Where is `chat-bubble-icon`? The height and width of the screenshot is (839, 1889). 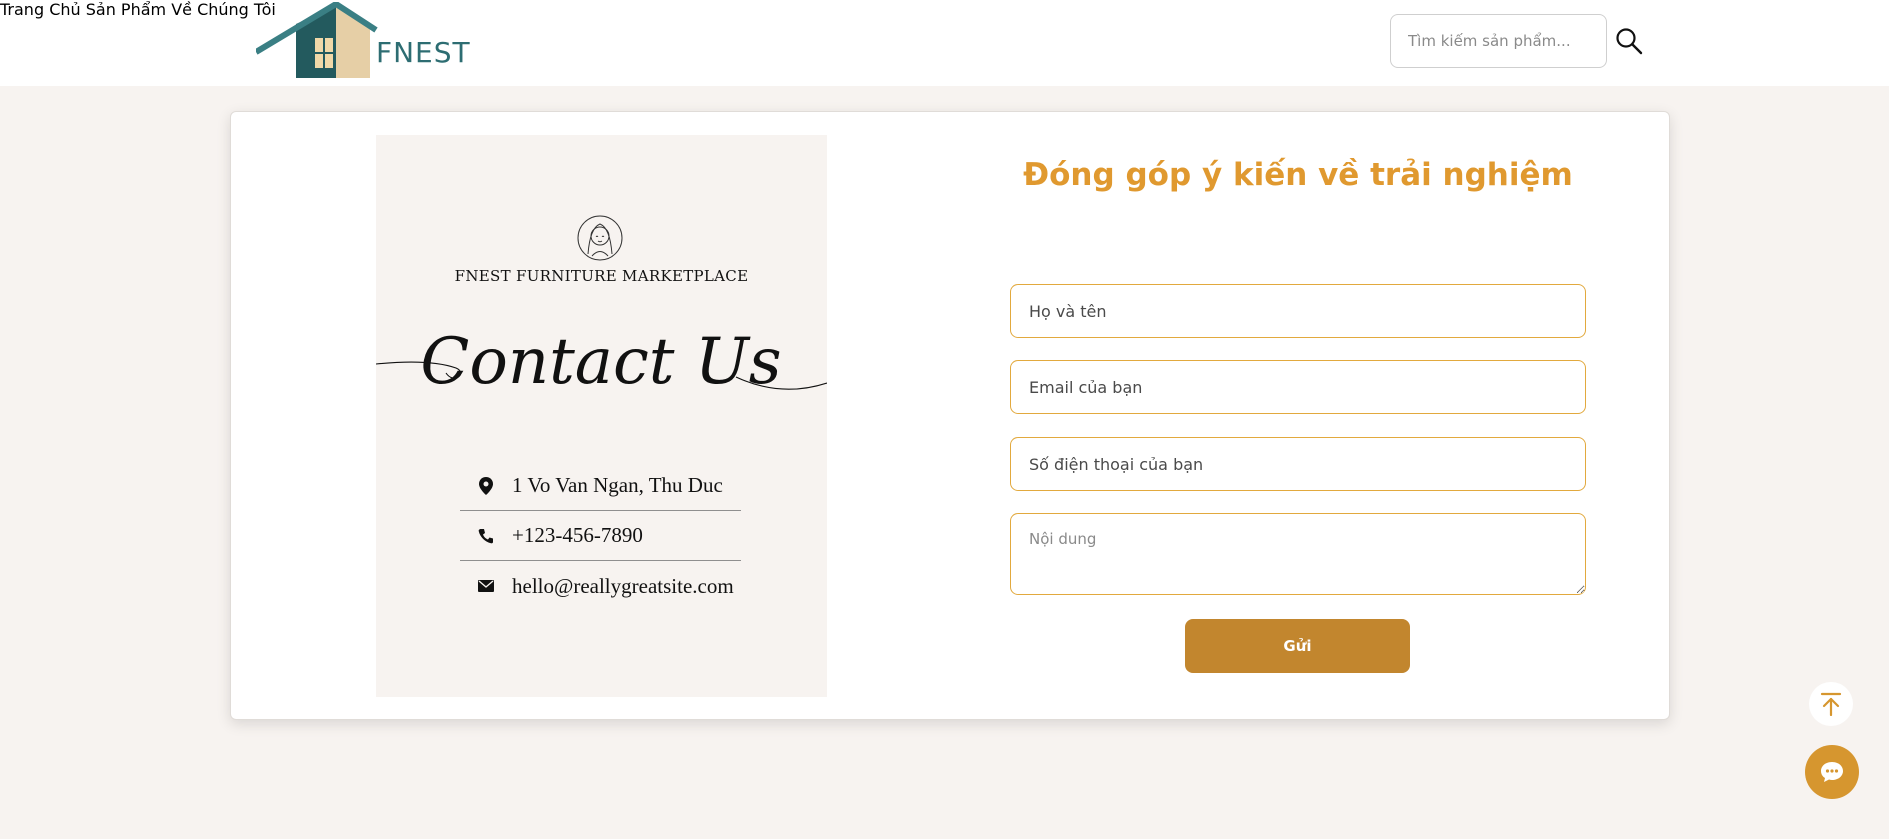
chat-bubble-icon is located at coordinates (1832, 772).